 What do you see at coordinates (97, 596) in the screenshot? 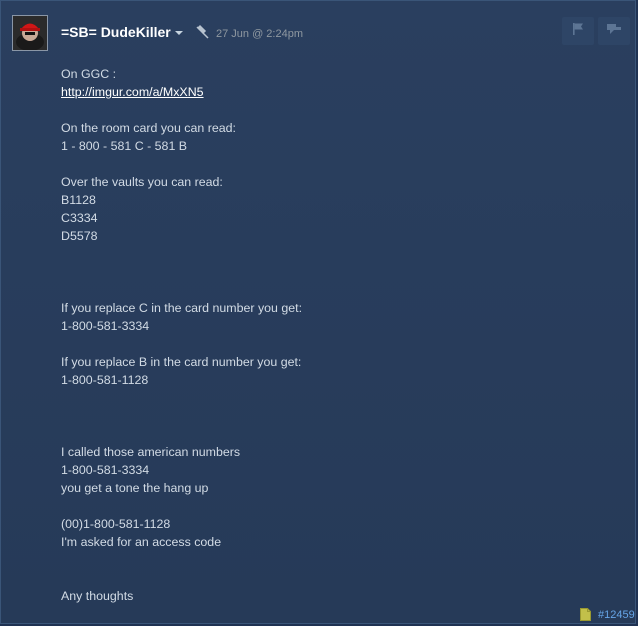
I see `post-line: Any thoughts` at bounding box center [97, 596].